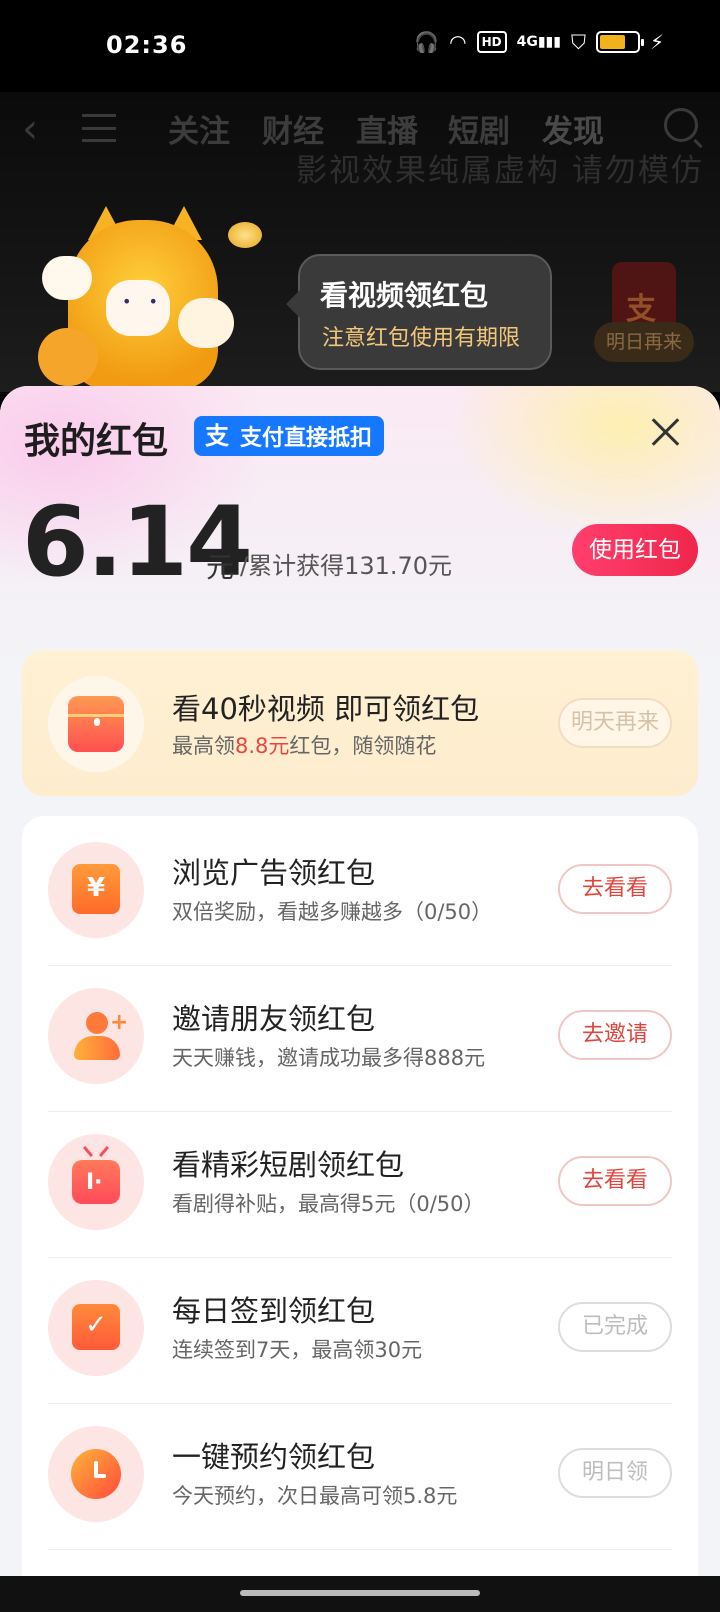 The height and width of the screenshot is (1612, 720). What do you see at coordinates (274, 1311) in the screenshot?
I see `task-title: 每日签到领红包` at bounding box center [274, 1311].